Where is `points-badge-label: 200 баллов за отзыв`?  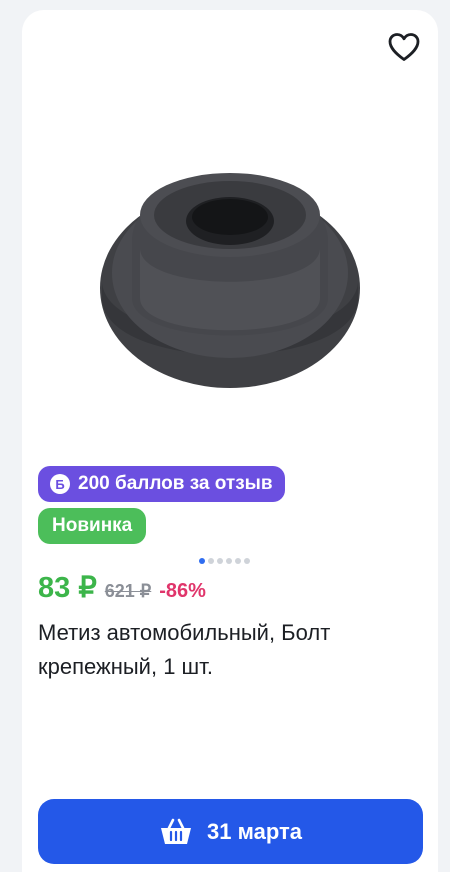 points-badge-label: 200 баллов за отзыв is located at coordinates (175, 483).